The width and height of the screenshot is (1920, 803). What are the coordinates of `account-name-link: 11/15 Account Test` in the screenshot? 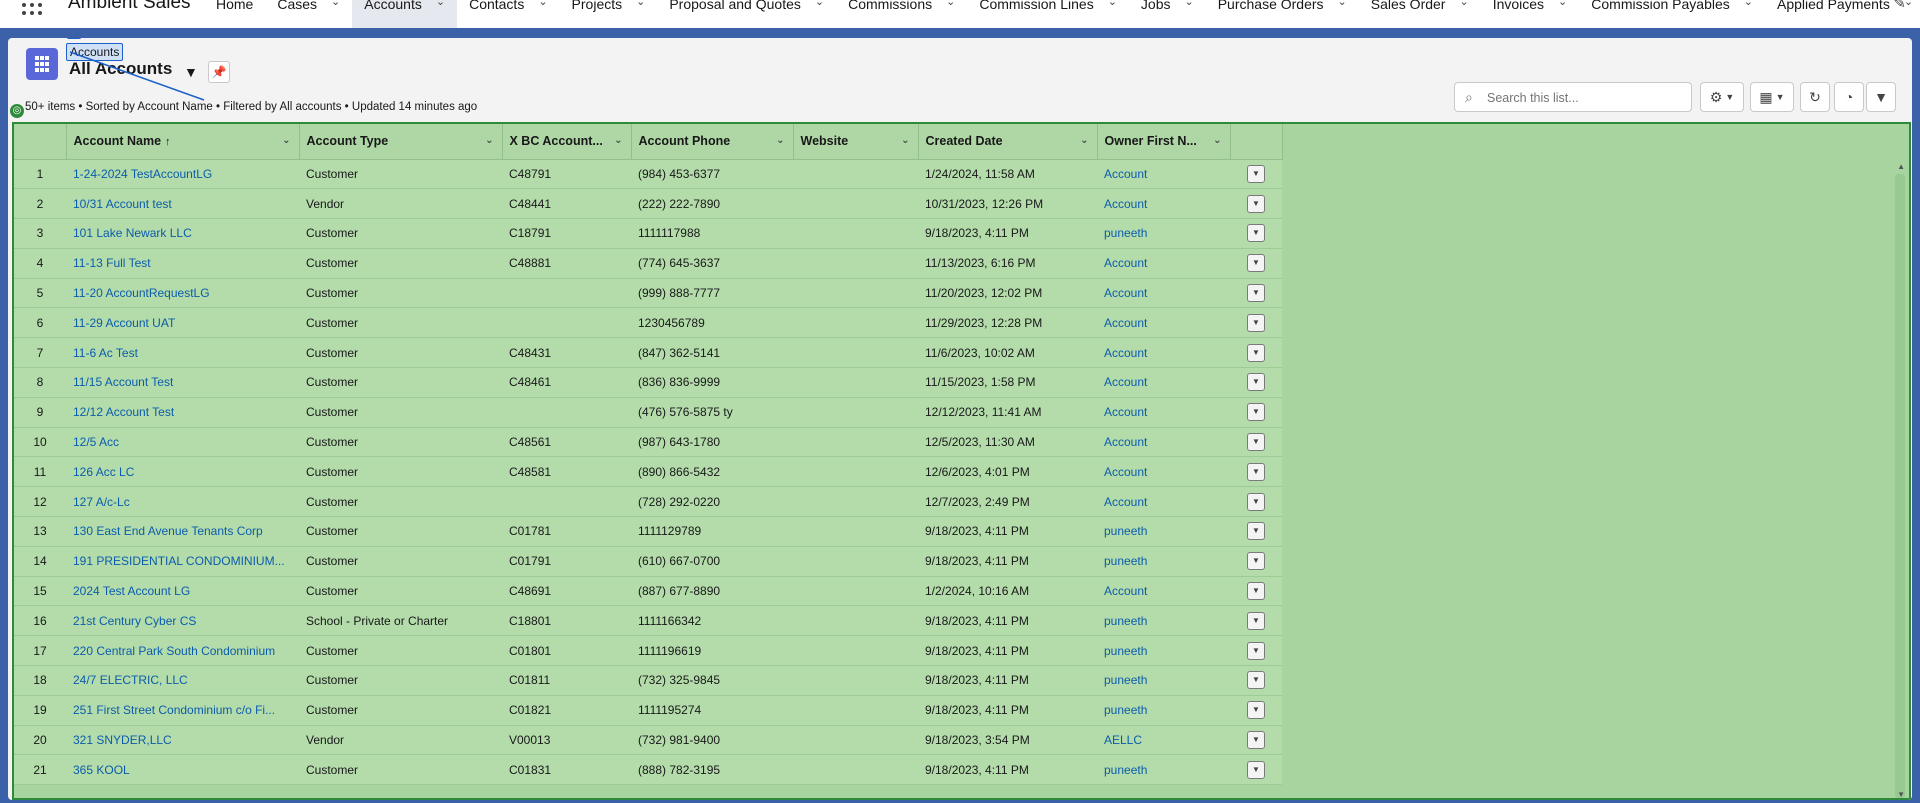 It's located at (182, 382).